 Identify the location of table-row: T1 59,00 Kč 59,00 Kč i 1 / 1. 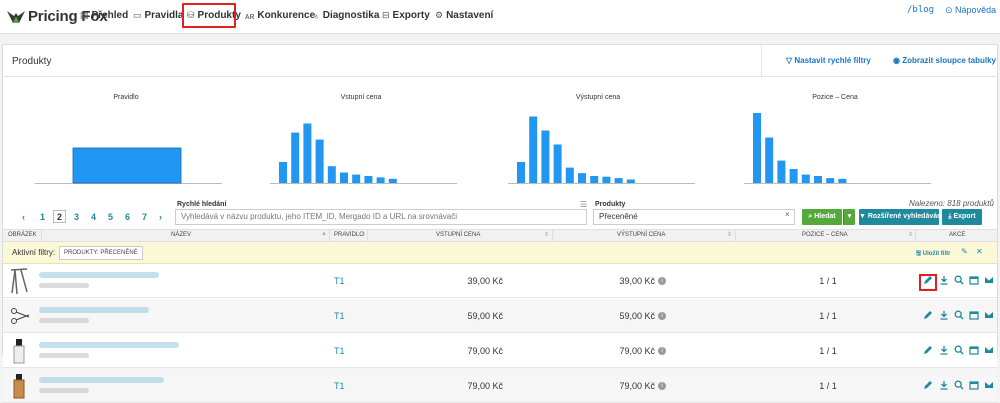
(500, 316).